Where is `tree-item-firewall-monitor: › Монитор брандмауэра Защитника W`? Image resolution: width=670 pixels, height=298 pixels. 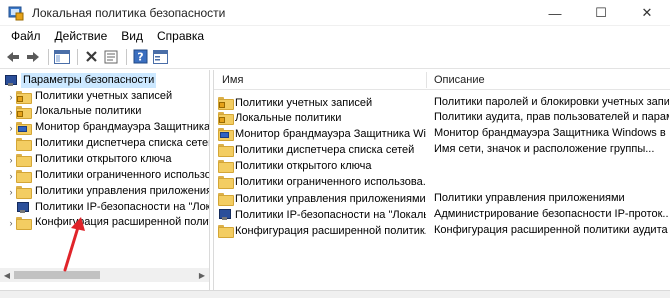 tree-item-firewall-monitor: › Монитор брандмауэра Защитника W is located at coordinates (108, 127).